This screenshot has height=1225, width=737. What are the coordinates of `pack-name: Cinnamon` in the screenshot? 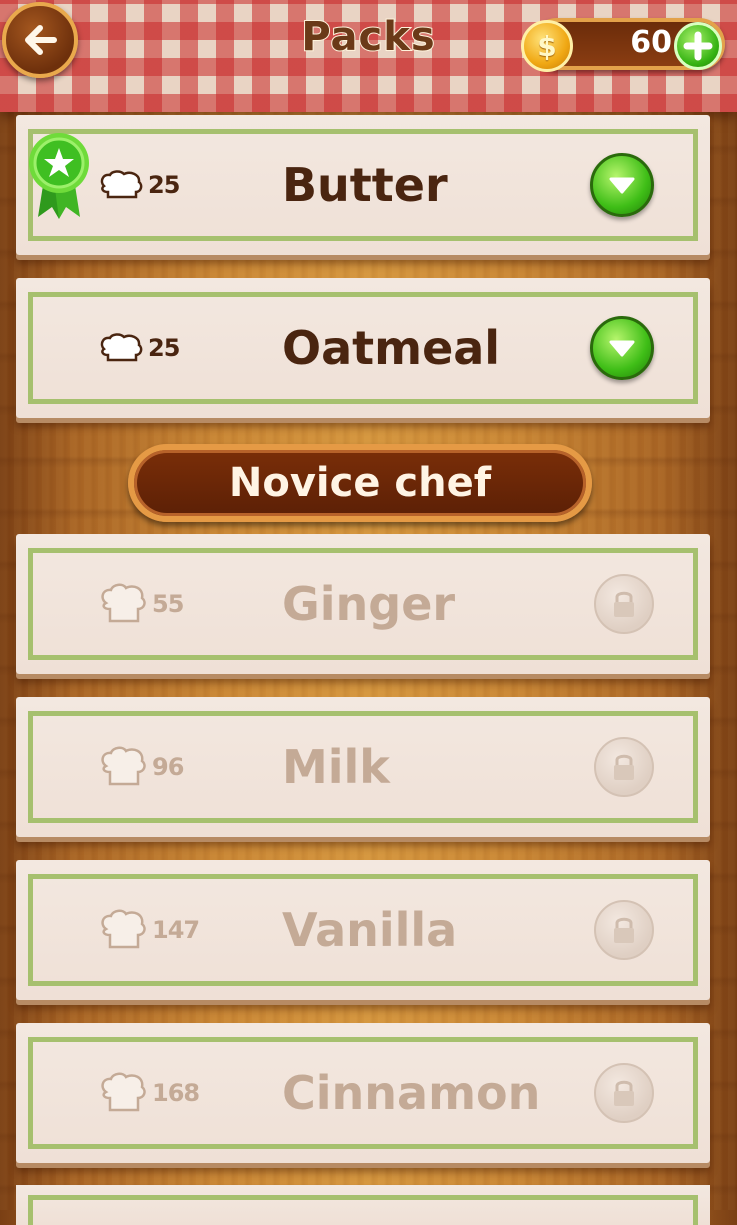 It's located at (411, 1093).